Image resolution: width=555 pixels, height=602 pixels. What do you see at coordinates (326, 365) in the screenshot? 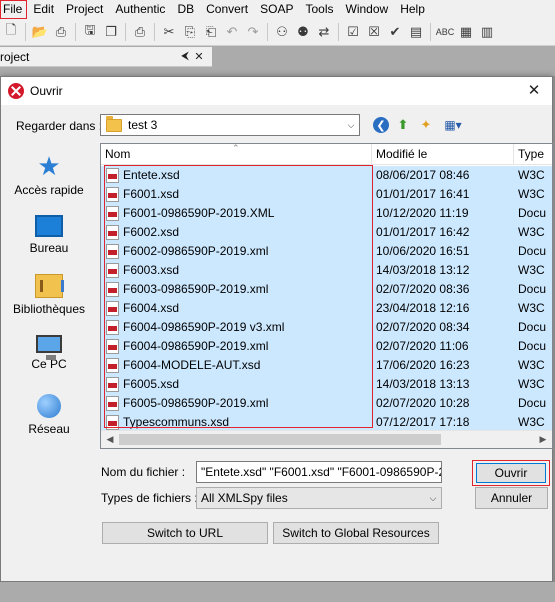
I see `file-row: F6004-MODELE-AUT.xsd 17/06/2020 16:23 W3C` at bounding box center [326, 365].